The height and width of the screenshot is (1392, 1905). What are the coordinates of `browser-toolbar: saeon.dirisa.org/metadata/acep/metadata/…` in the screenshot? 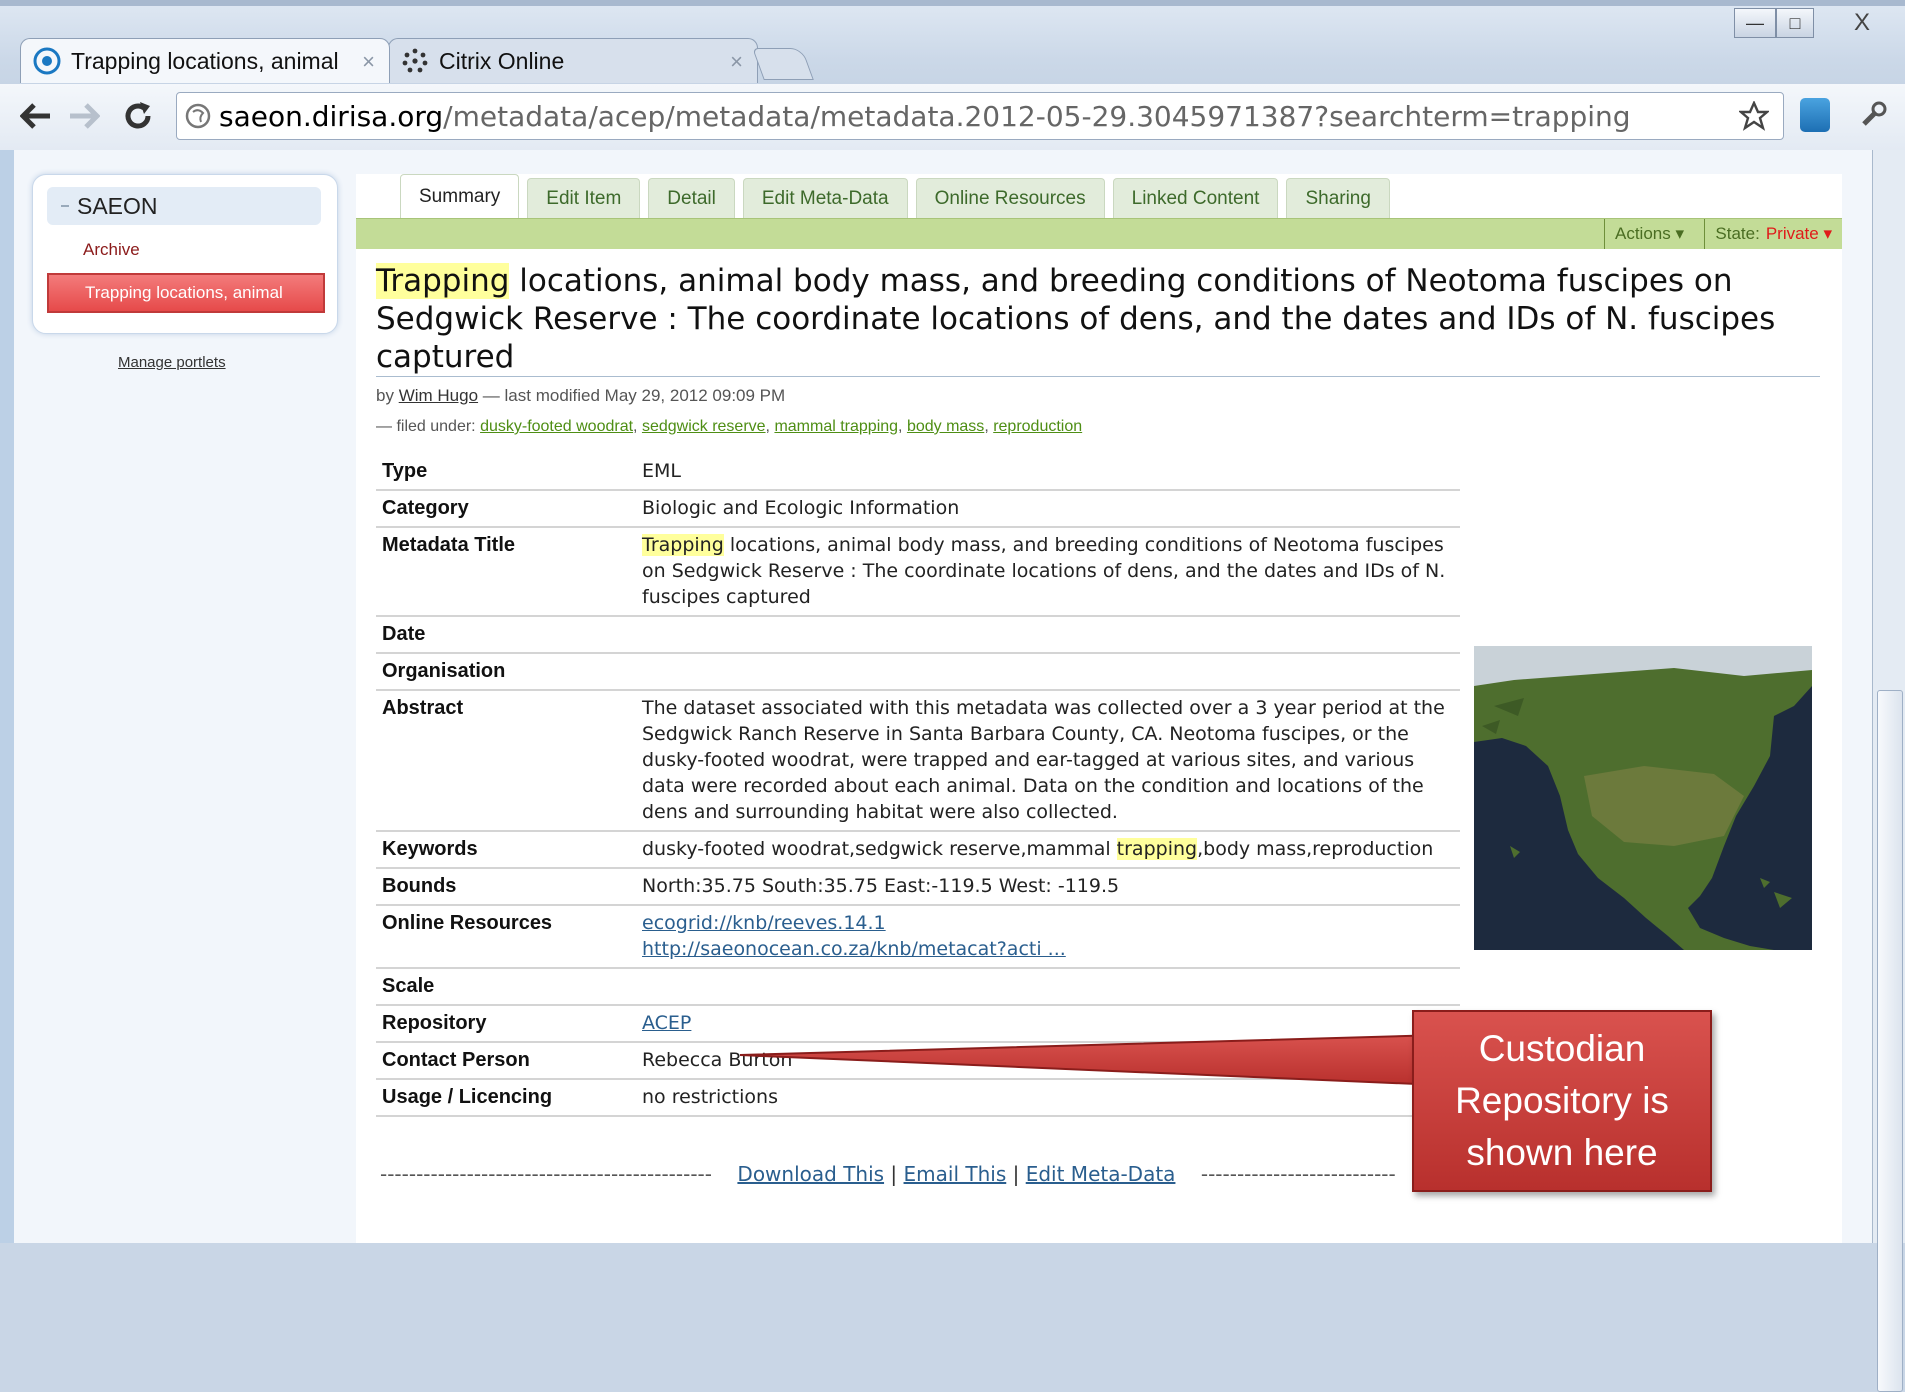 It's located at (952, 117).